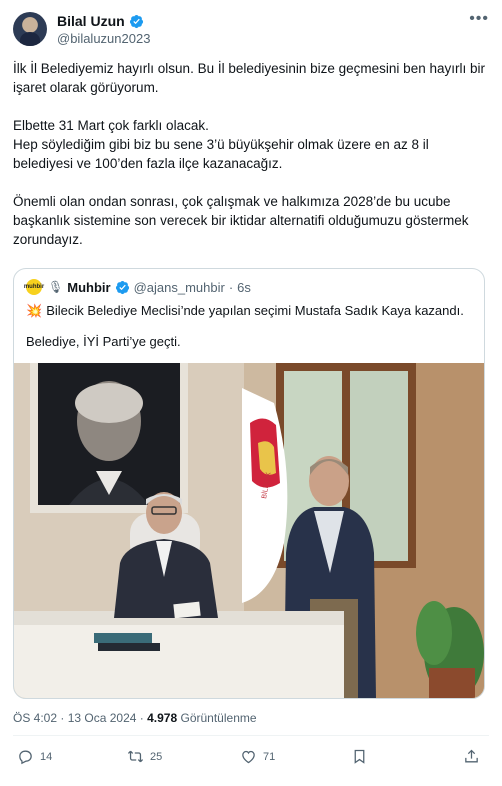 This screenshot has width=502, height=786. I want to click on muhbir-logo-icon: muhbir, so click(34, 287).